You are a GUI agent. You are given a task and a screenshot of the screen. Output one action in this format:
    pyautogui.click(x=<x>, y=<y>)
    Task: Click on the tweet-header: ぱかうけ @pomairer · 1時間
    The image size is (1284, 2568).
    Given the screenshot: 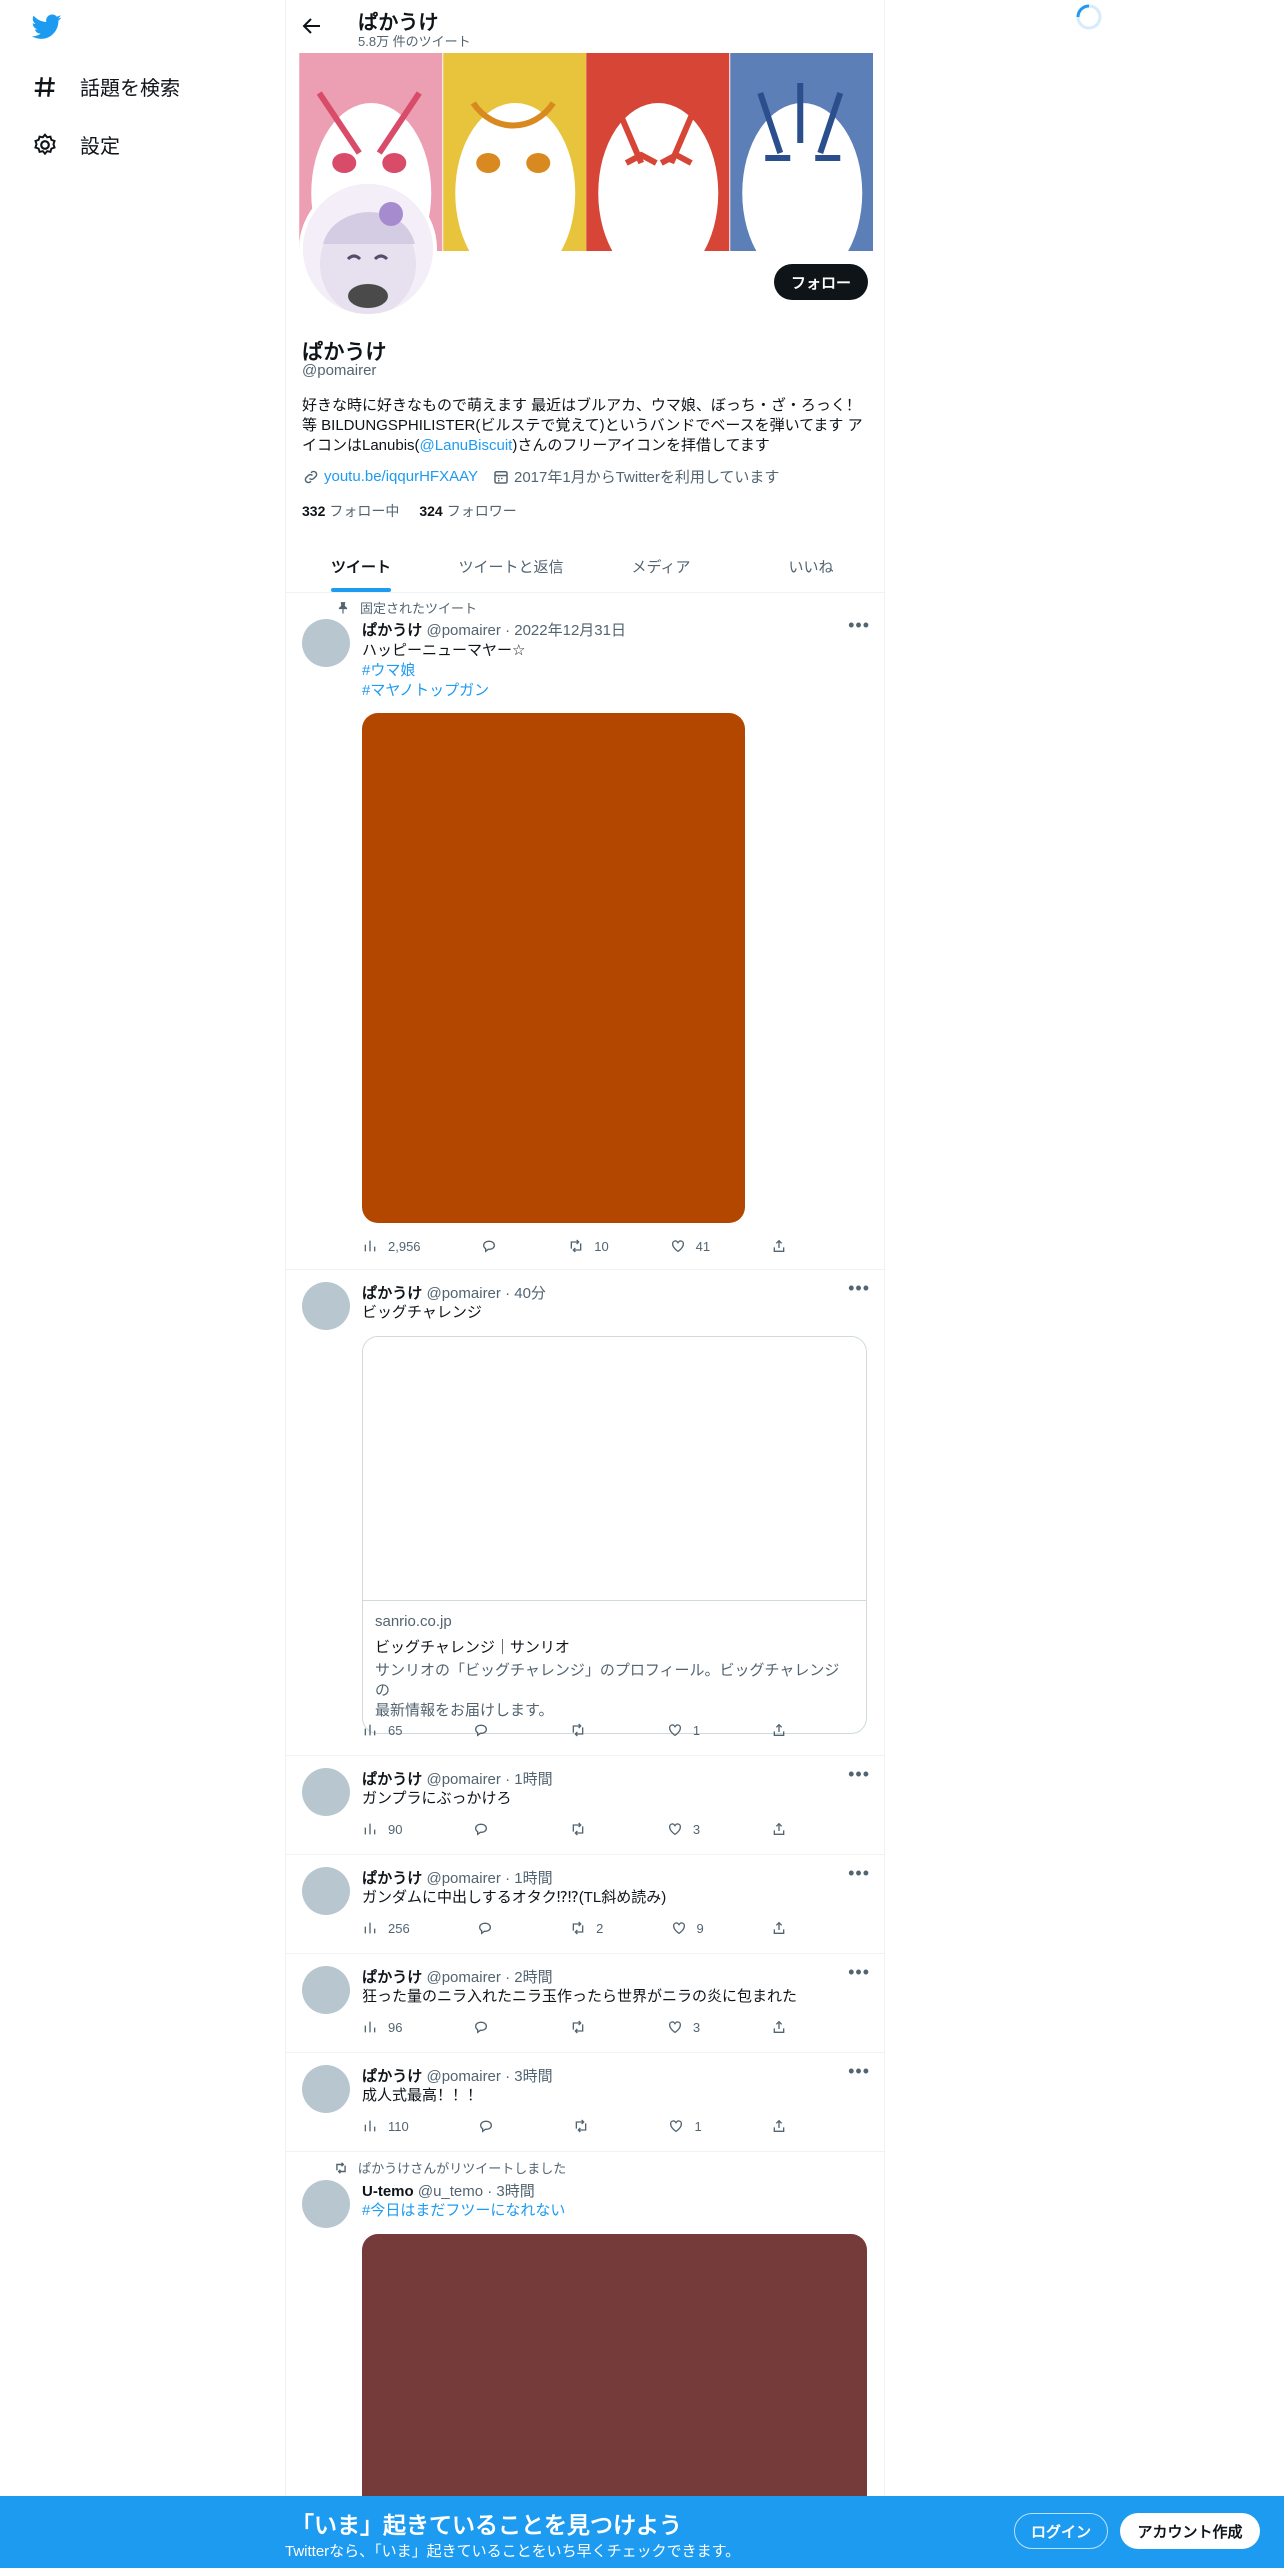 What is the action you would take?
    pyautogui.click(x=457, y=1778)
    